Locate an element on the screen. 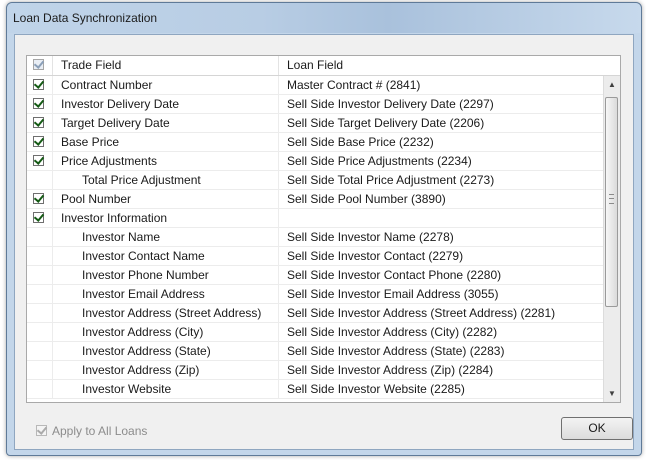  trade-field-cell: Total Price Adjustment is located at coordinates (166, 180).